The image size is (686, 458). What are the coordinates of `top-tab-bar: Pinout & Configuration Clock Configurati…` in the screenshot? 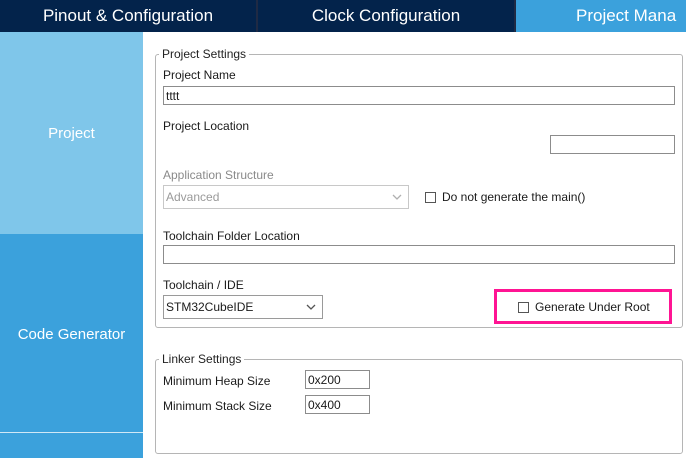 It's located at (343, 16).